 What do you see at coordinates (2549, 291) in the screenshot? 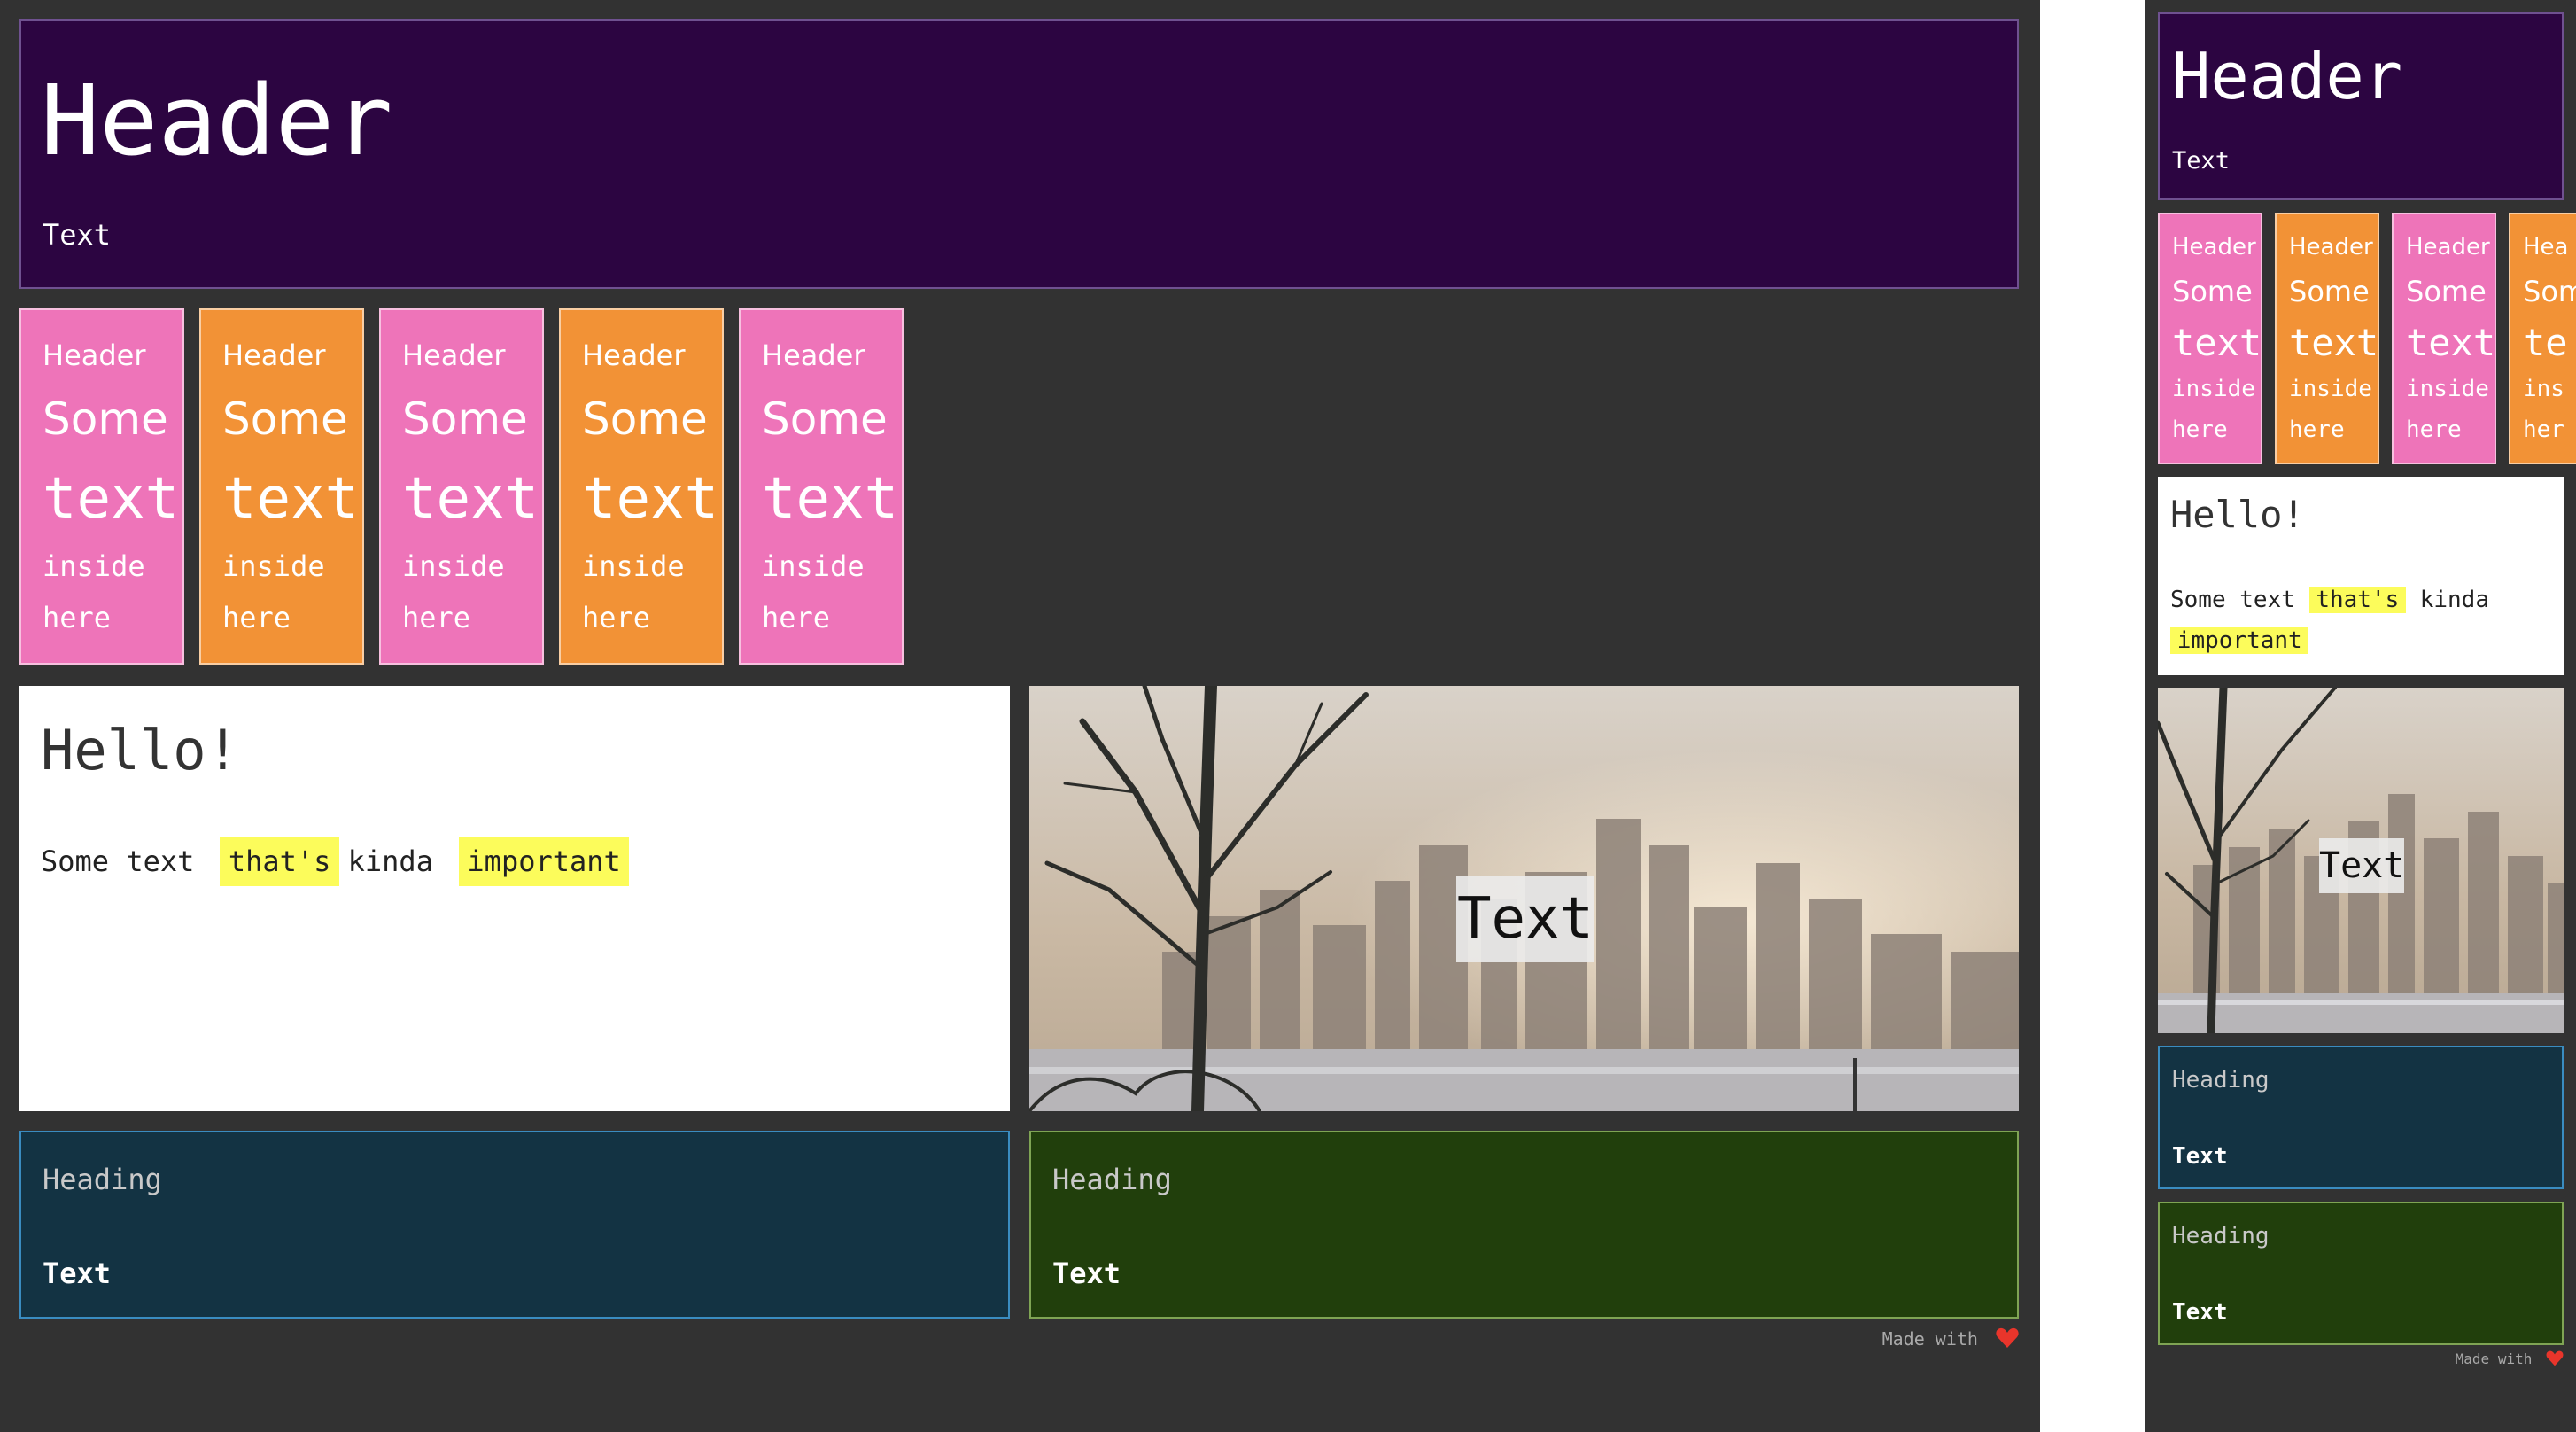
I see `tile-some: Som` at bounding box center [2549, 291].